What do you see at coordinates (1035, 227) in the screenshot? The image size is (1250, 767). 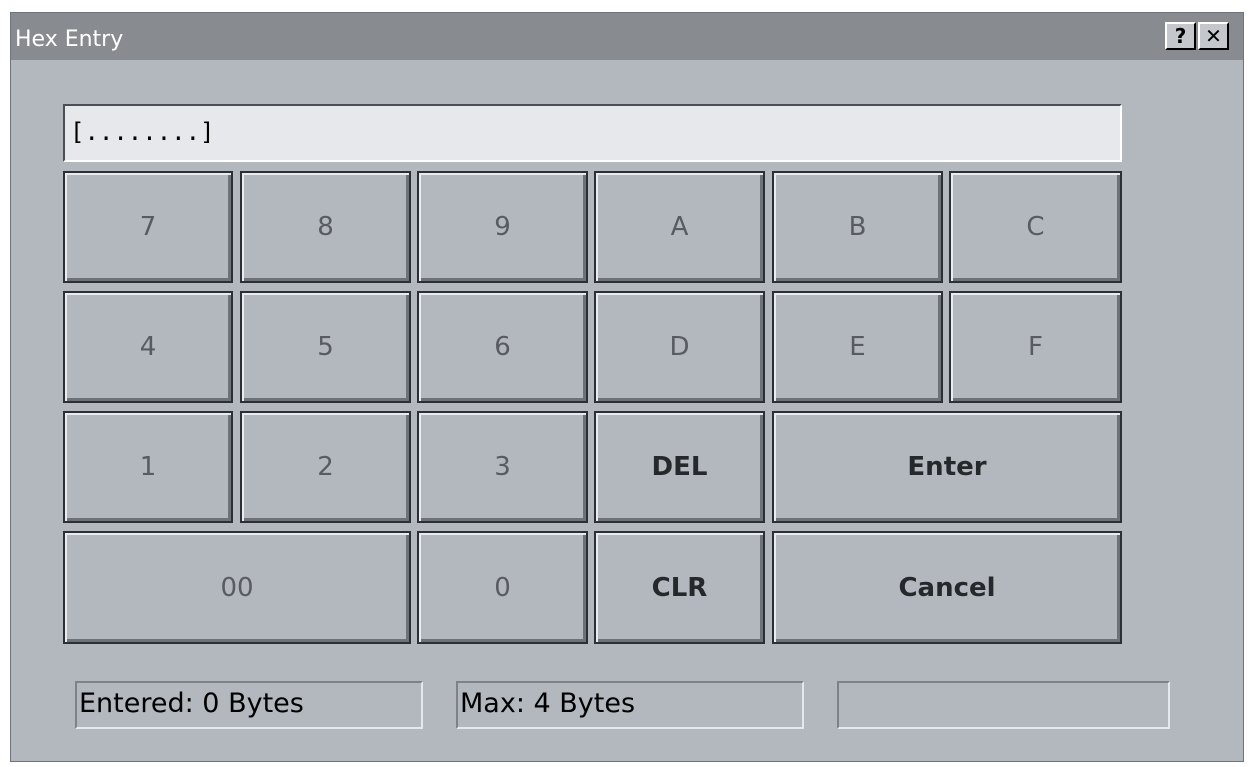 I see `key-c: C` at bounding box center [1035, 227].